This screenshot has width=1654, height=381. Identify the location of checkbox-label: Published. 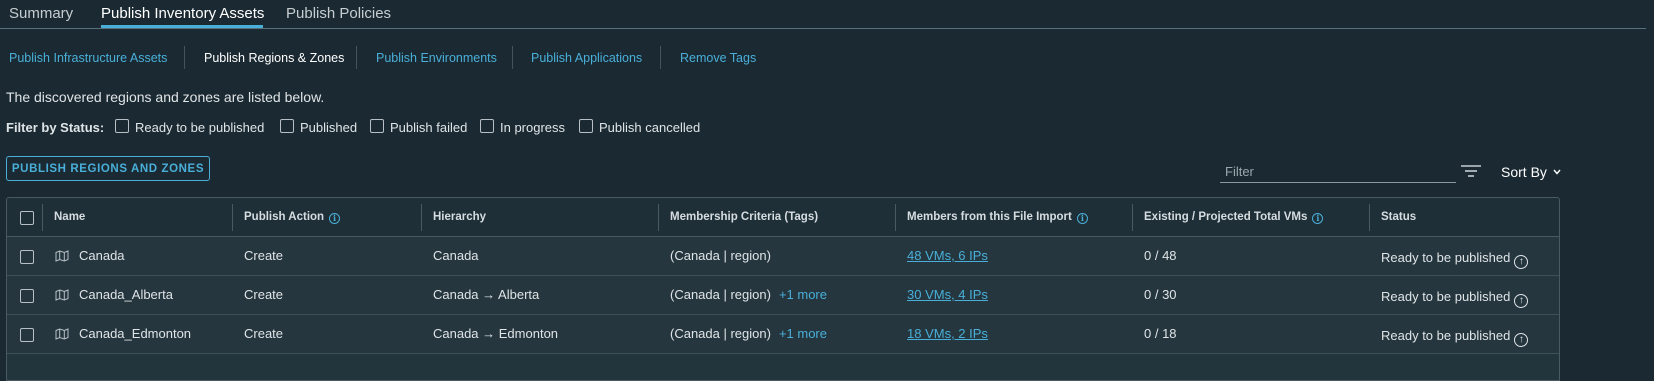
(329, 127).